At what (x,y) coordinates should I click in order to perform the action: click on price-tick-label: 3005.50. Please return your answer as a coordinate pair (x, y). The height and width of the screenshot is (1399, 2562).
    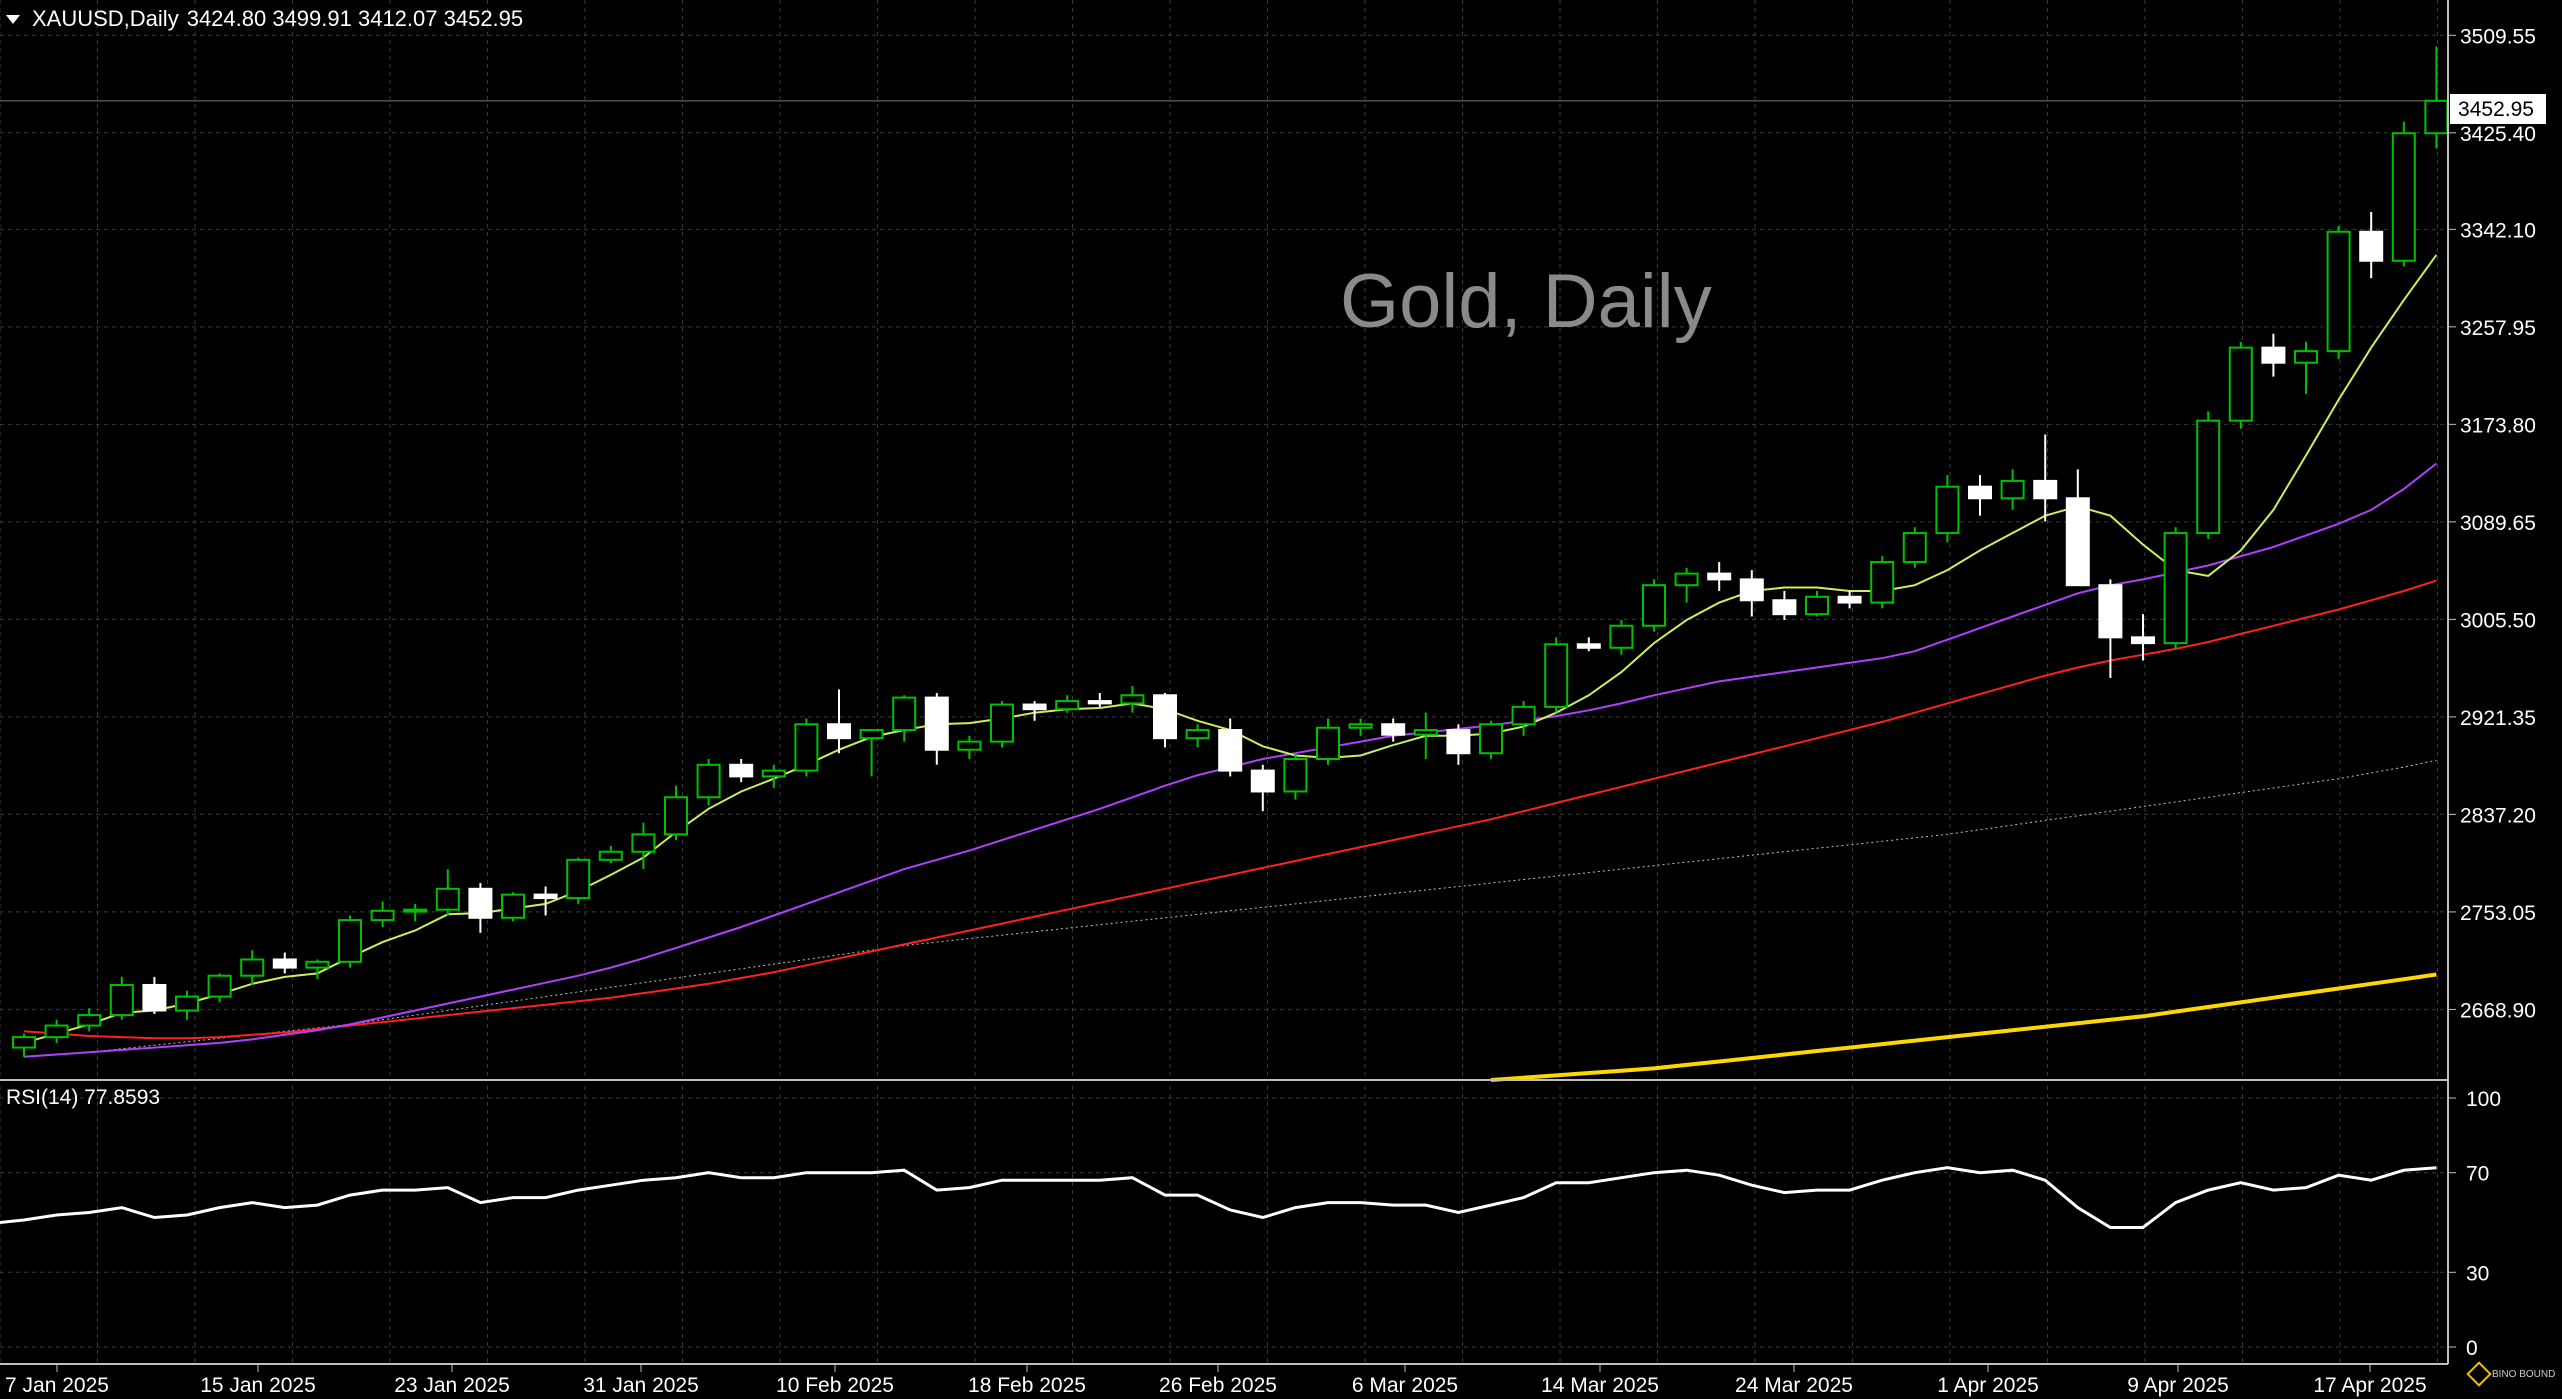
    Looking at the image, I should click on (2498, 620).